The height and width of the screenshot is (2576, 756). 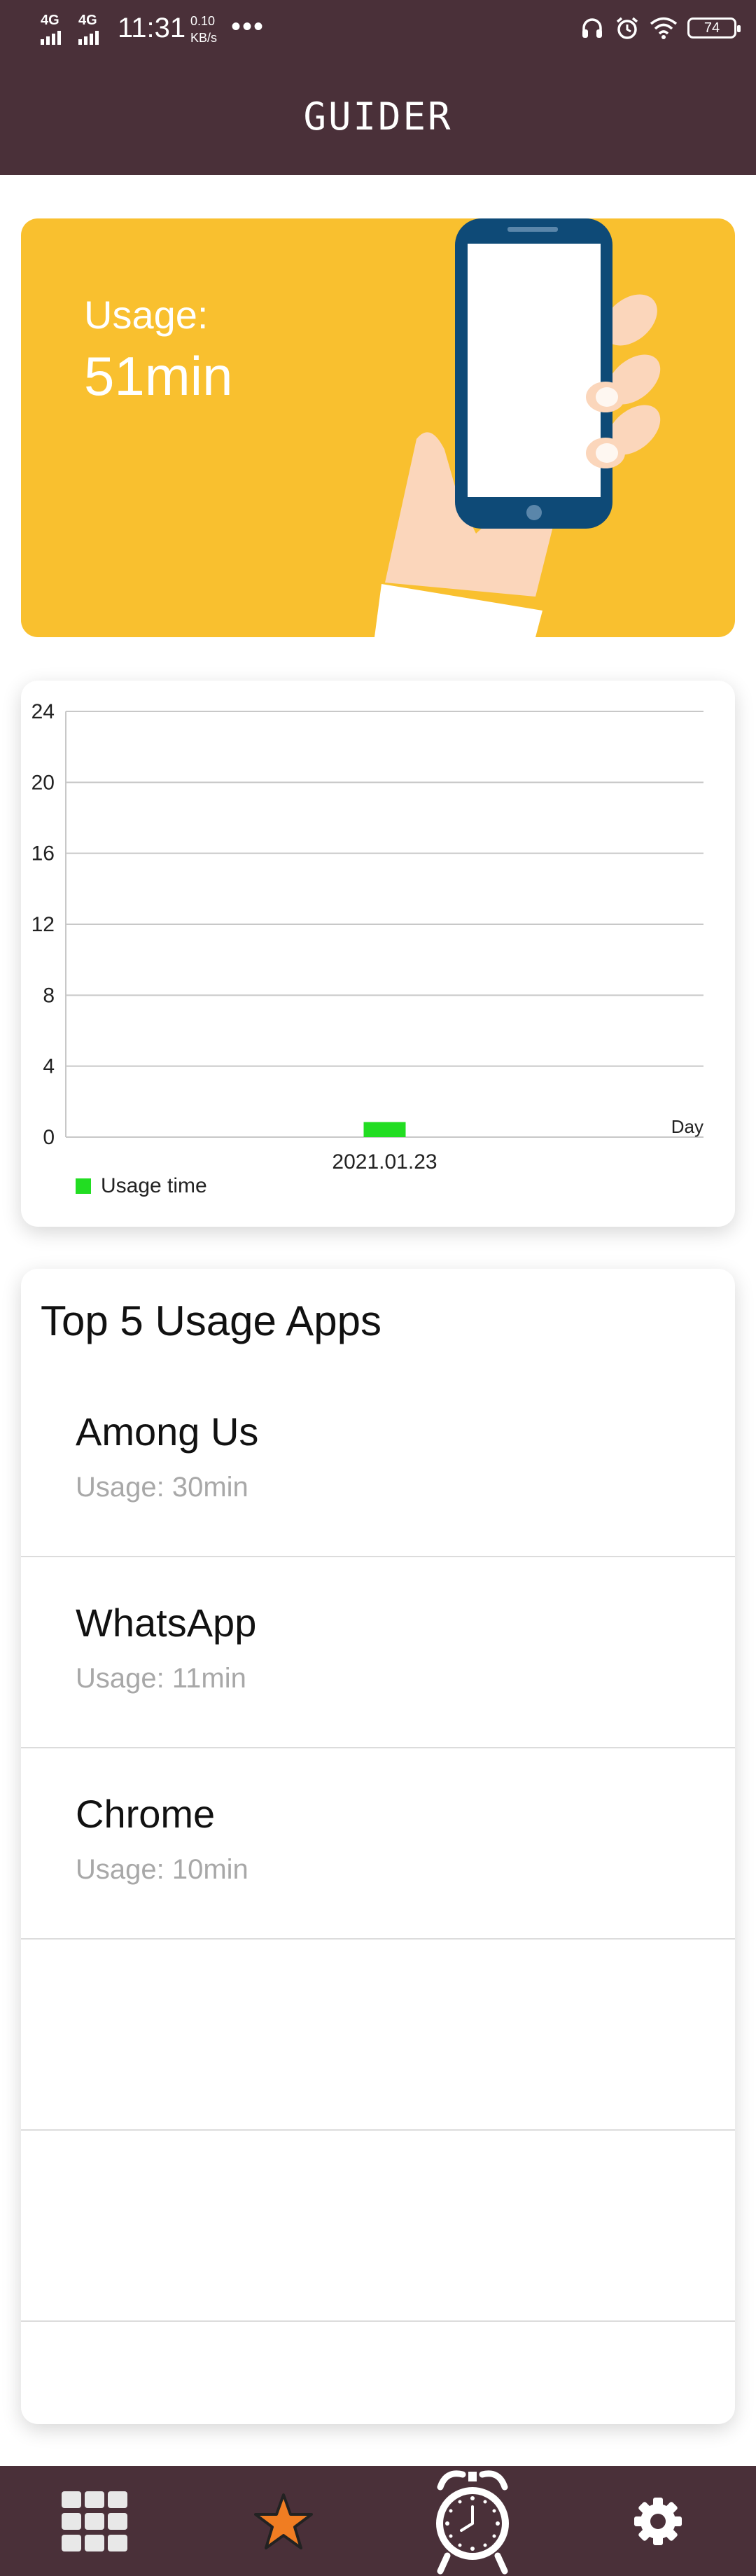 What do you see at coordinates (203, 29) in the screenshot?
I see `network-speed: 0.10 KB/s` at bounding box center [203, 29].